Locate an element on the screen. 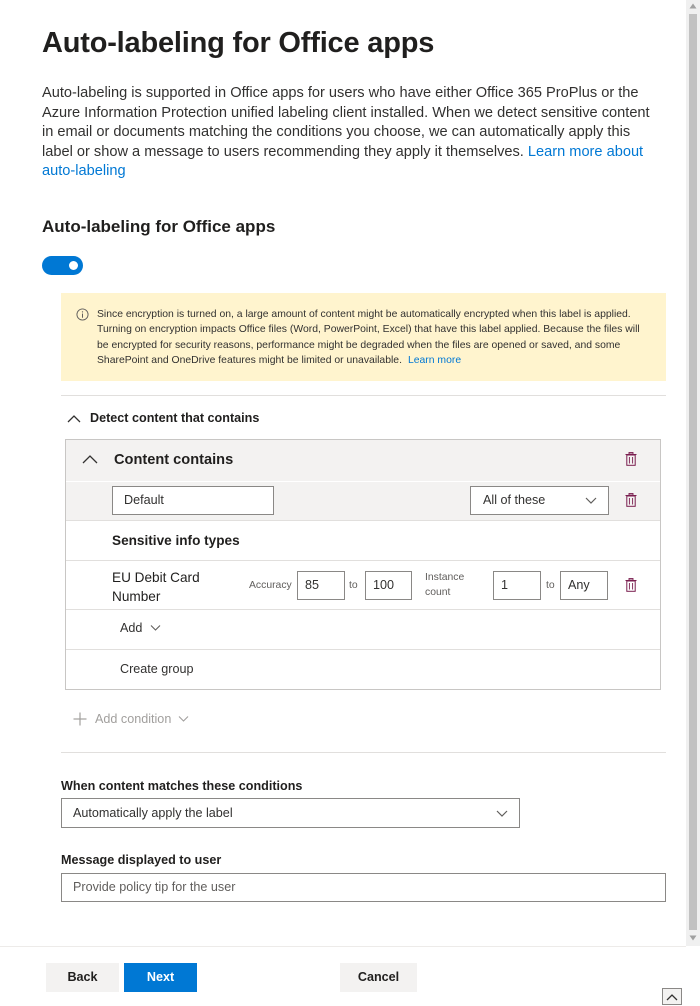 The width and height of the screenshot is (700, 1006). accuracy-label: Accuracy is located at coordinates (270, 585).